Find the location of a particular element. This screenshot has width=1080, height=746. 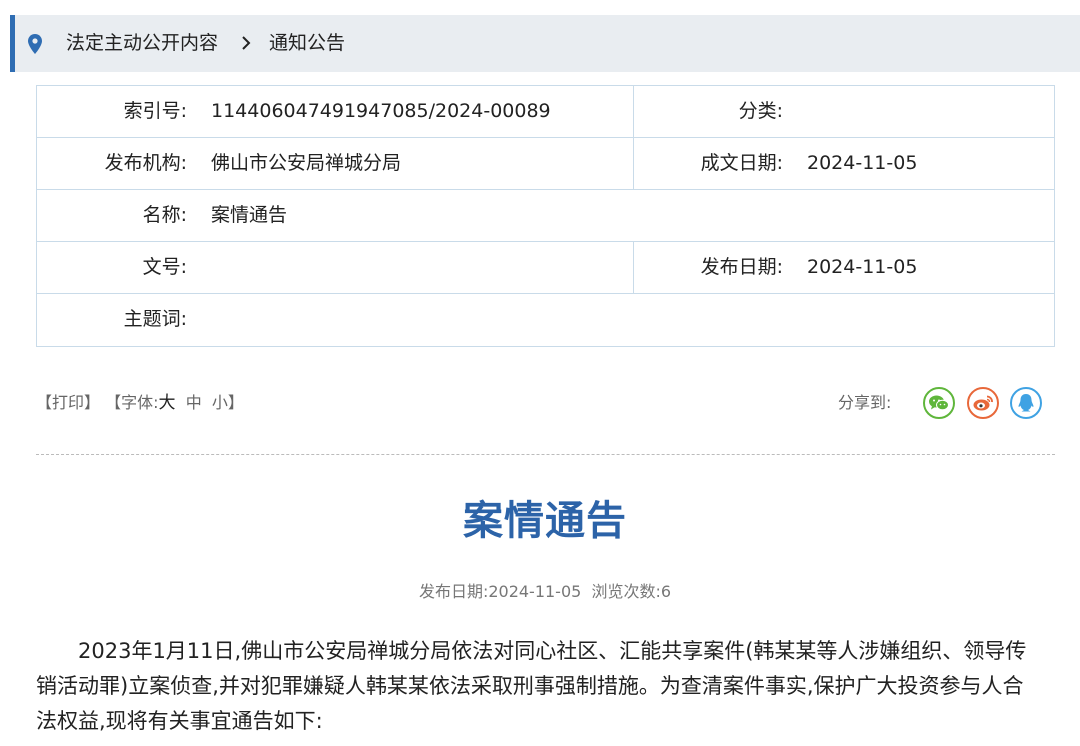

breadcrumb: 法定主动公开内容 通知公告 is located at coordinates (545, 43).